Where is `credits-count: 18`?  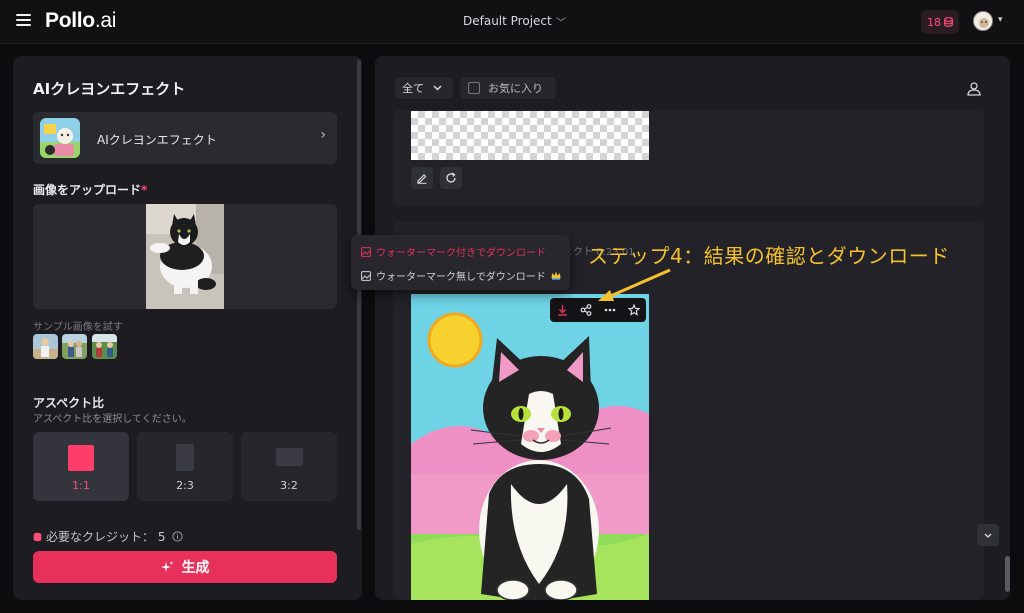
credits-count: 18 is located at coordinates (934, 22).